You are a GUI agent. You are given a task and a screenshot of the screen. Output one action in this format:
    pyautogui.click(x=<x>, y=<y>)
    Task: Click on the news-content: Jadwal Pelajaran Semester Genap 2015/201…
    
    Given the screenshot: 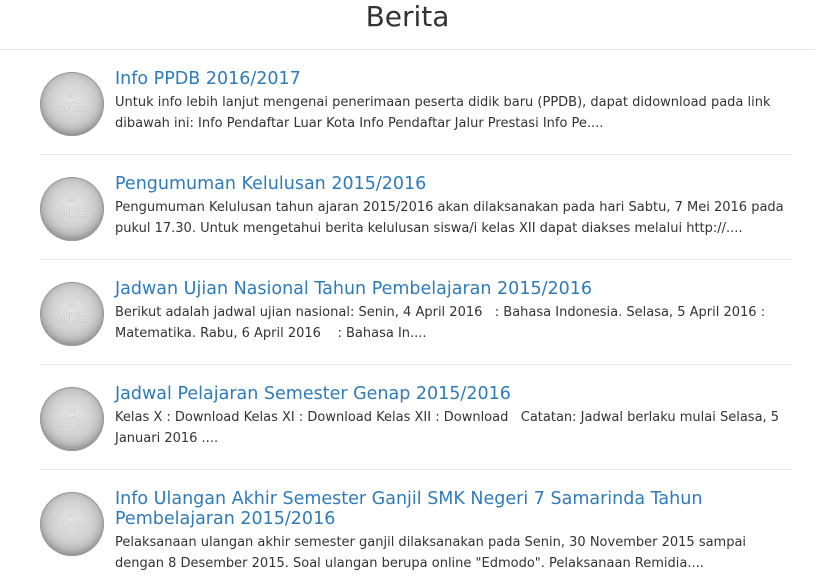 What is the action you would take?
    pyautogui.click(x=453, y=416)
    